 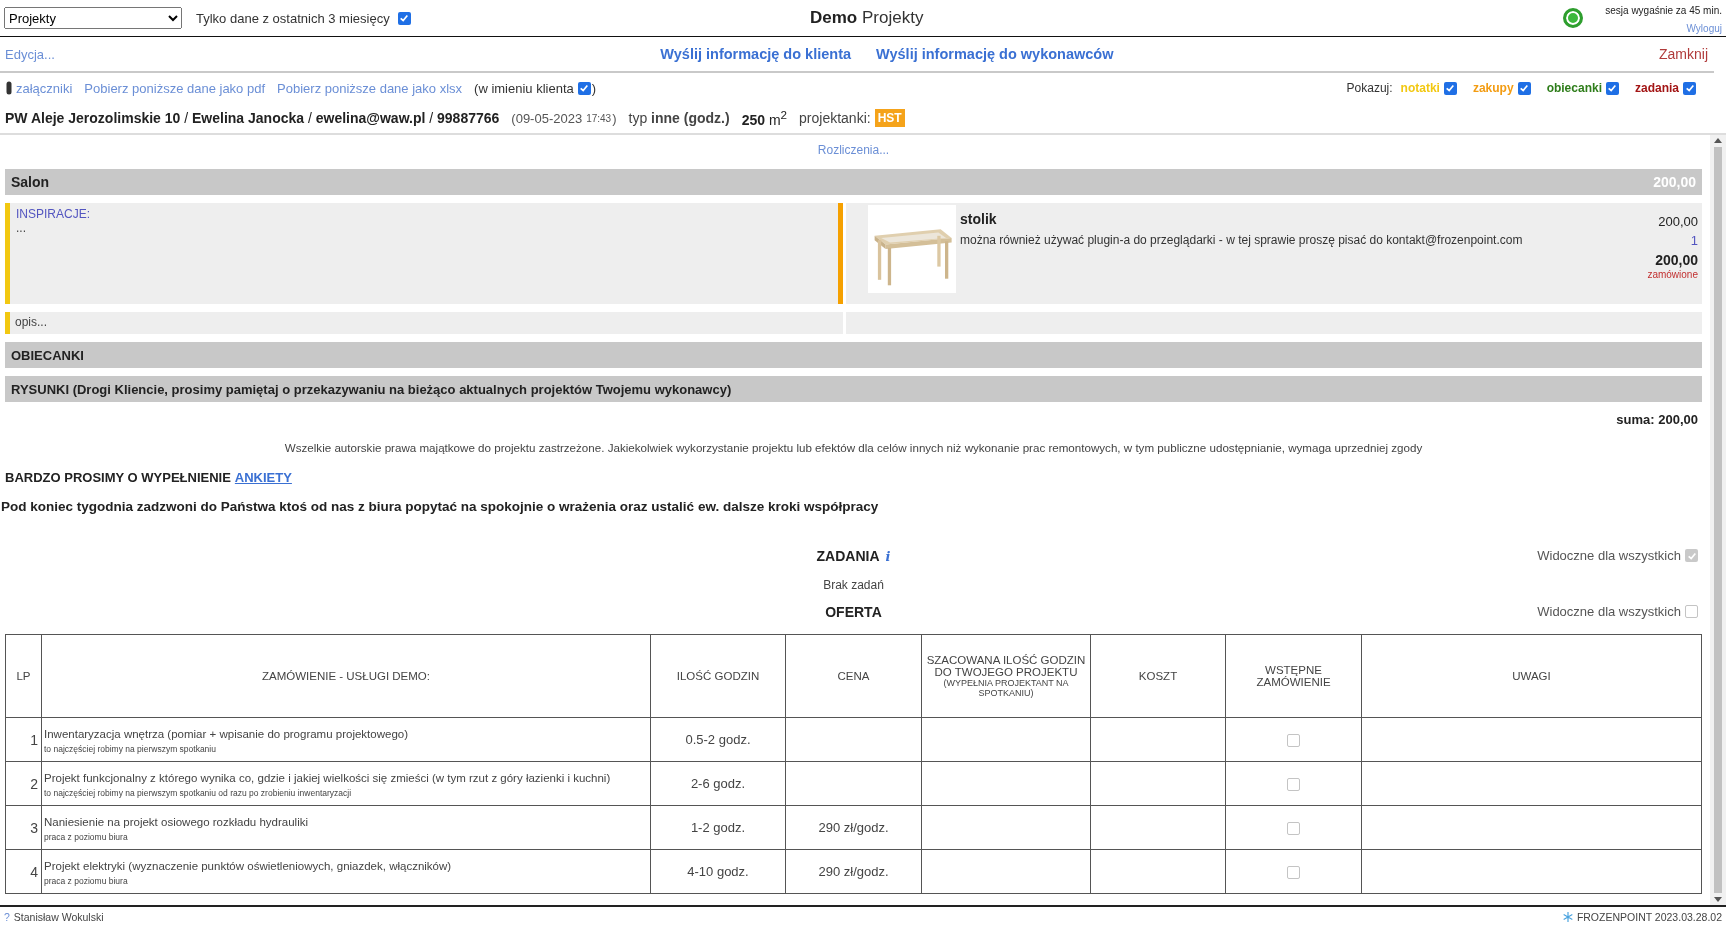 I want to click on recent-filter-label: Tylko dane z ostatnich 3 miesięcy, so click(x=293, y=18).